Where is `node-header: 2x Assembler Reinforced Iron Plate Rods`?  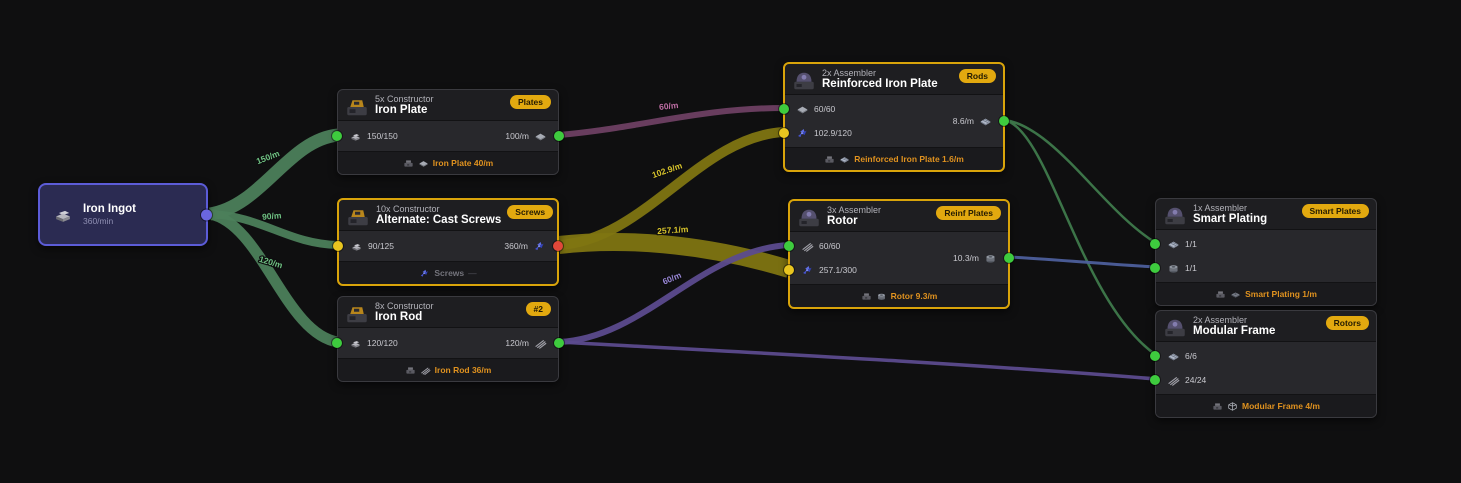
node-header: 2x Assembler Reinforced Iron Plate Rods is located at coordinates (894, 79).